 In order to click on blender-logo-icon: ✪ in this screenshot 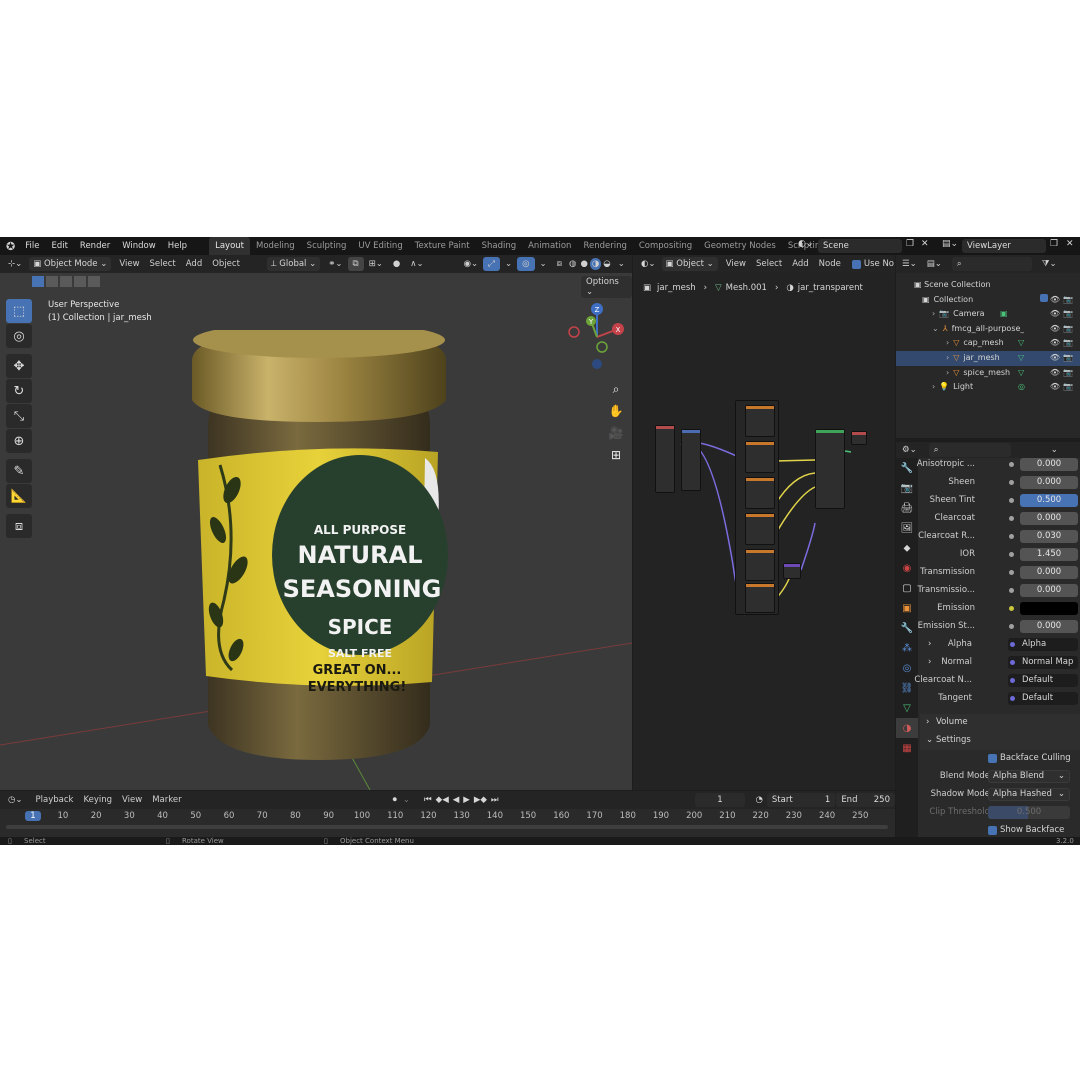, I will do `click(9, 246)`.